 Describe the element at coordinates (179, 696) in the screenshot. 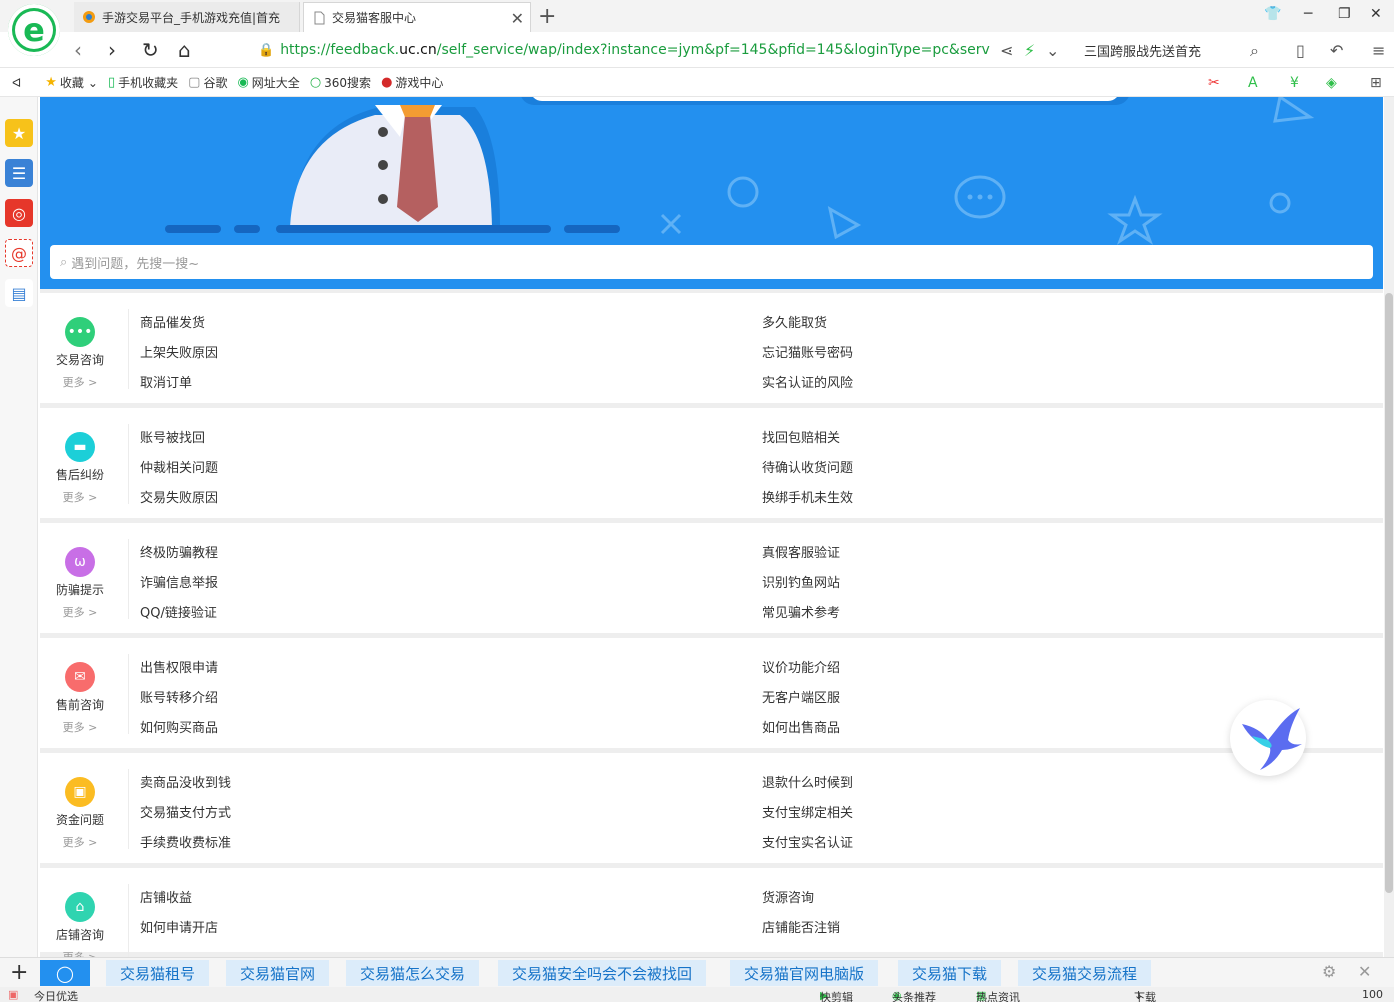

I see `faq-link: 账号转移介绍` at that location.